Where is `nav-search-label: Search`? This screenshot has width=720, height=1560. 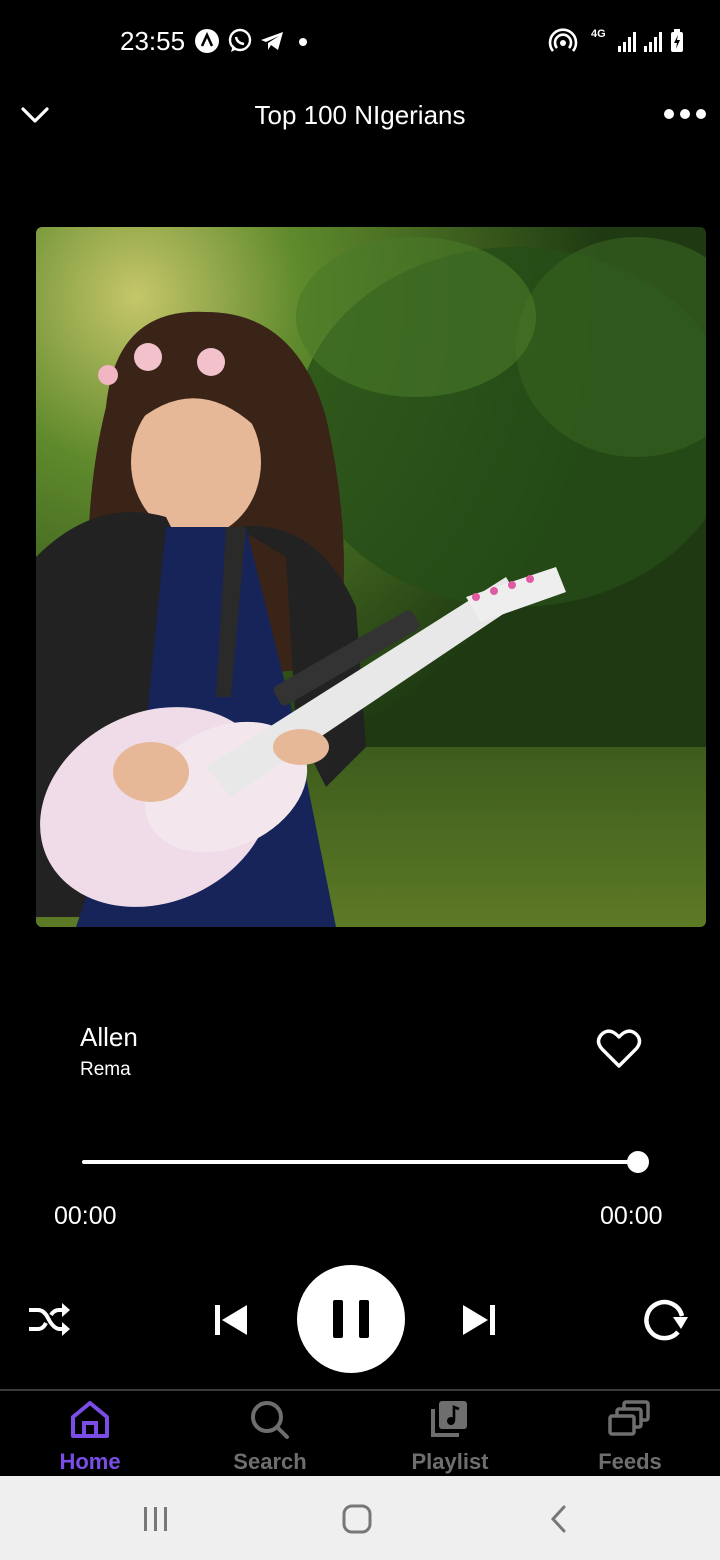
nav-search-label: Search is located at coordinates (270, 1461).